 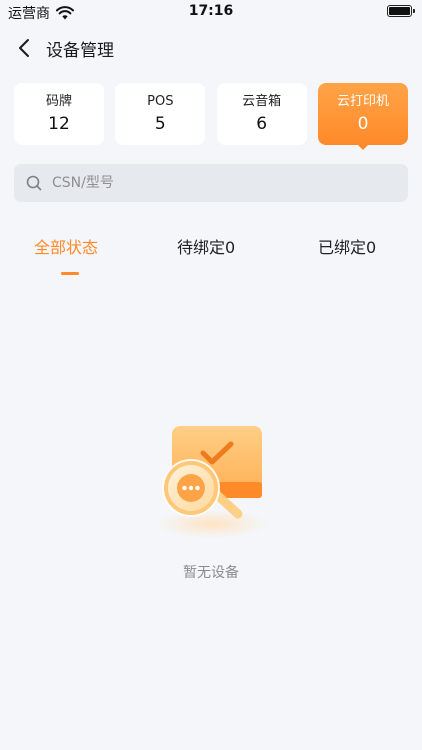 What do you see at coordinates (206, 246) in the screenshot?
I see `tab-unbound: 待绑定0` at bounding box center [206, 246].